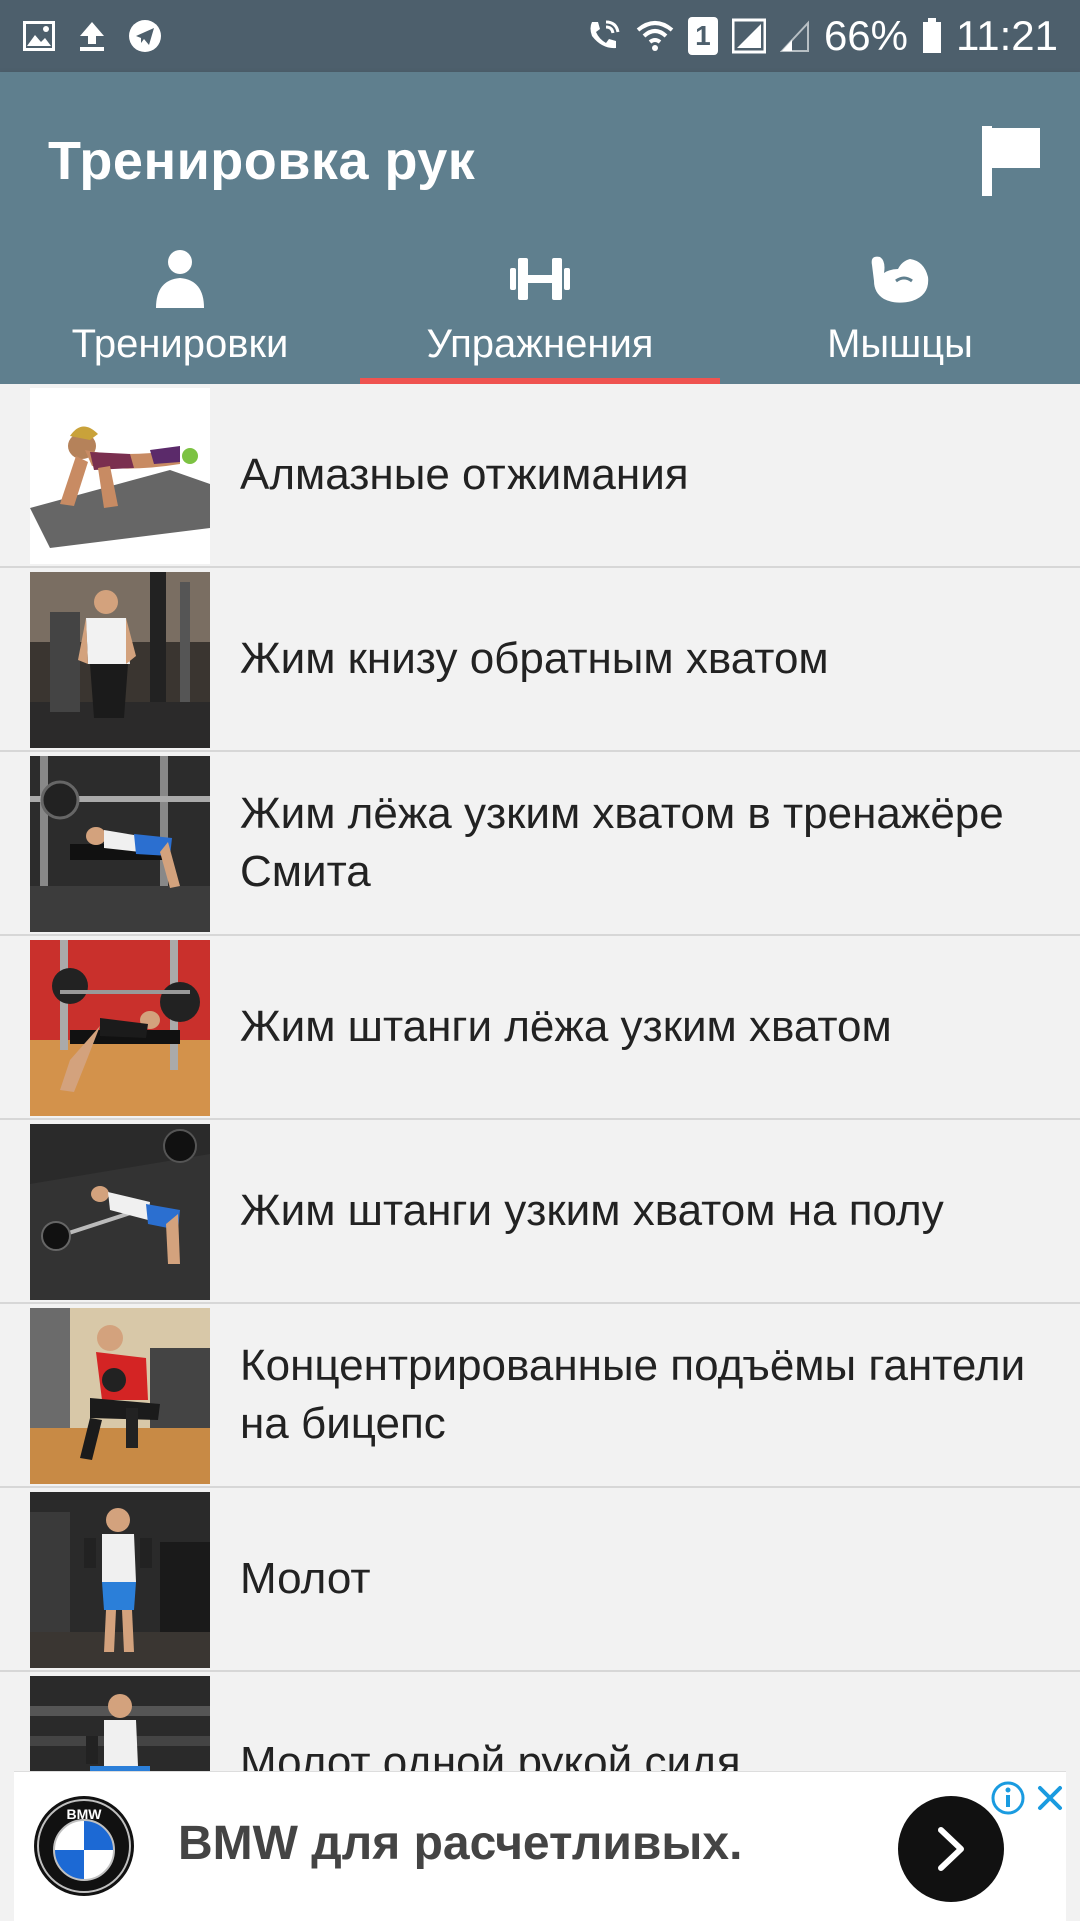 The height and width of the screenshot is (1921, 1080). I want to click on exercise-name: Молот, so click(305, 1578).